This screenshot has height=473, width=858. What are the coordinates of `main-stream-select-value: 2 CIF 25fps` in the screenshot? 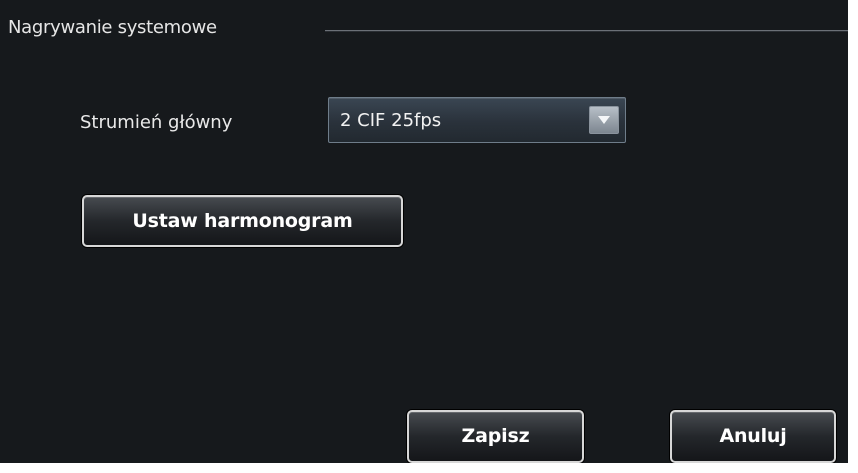 It's located at (391, 120).